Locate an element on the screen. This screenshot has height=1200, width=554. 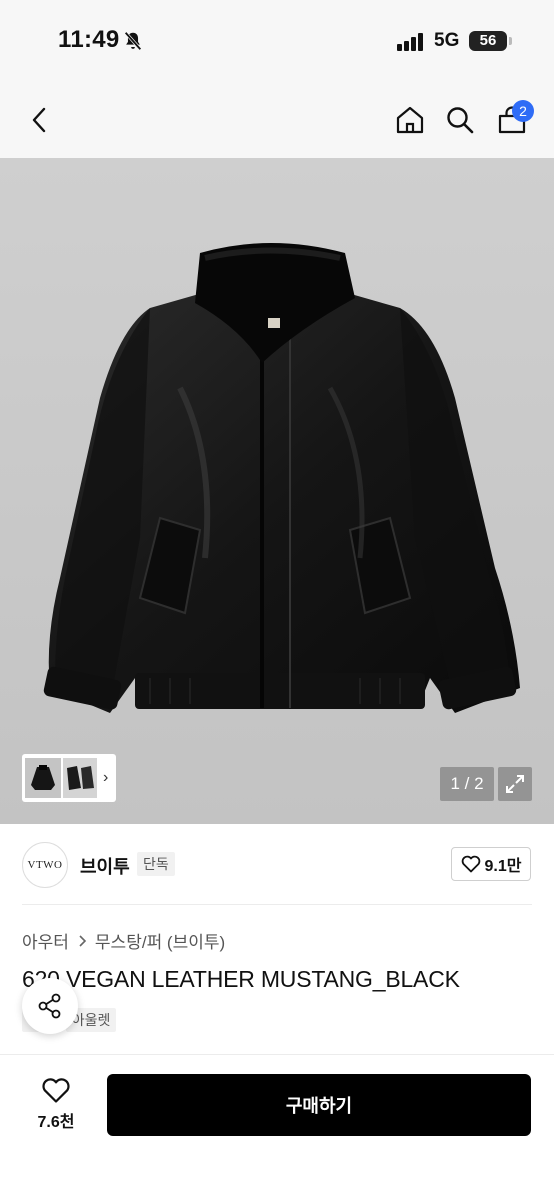
breadcrumb: 아우터 무스탕/퍼 (브이투) is located at coordinates (123, 940).